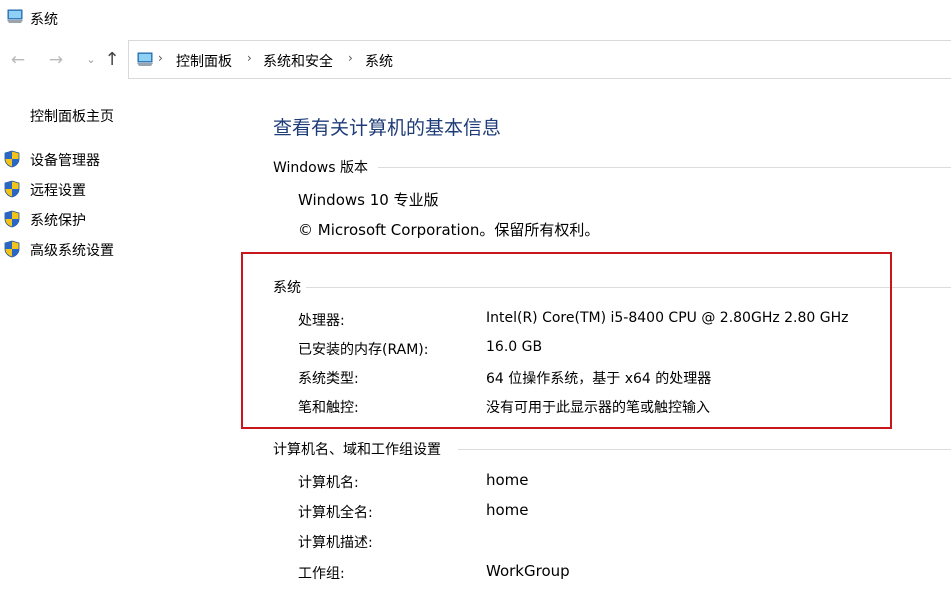 Image resolution: width=951 pixels, height=595 pixels. I want to click on full-computer-name-value: home, so click(507, 510).